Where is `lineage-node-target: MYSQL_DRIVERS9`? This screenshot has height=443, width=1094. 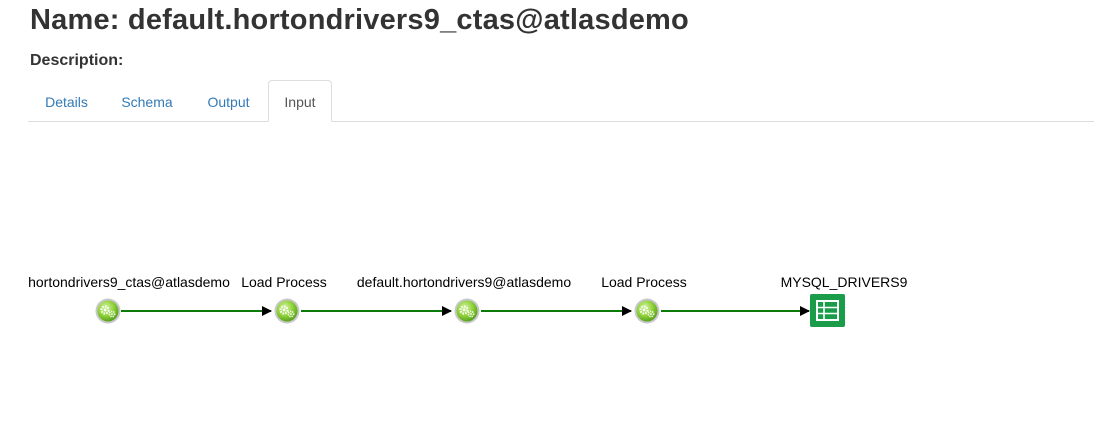 lineage-node-target: MYSQL_DRIVERS9 is located at coordinates (844, 300).